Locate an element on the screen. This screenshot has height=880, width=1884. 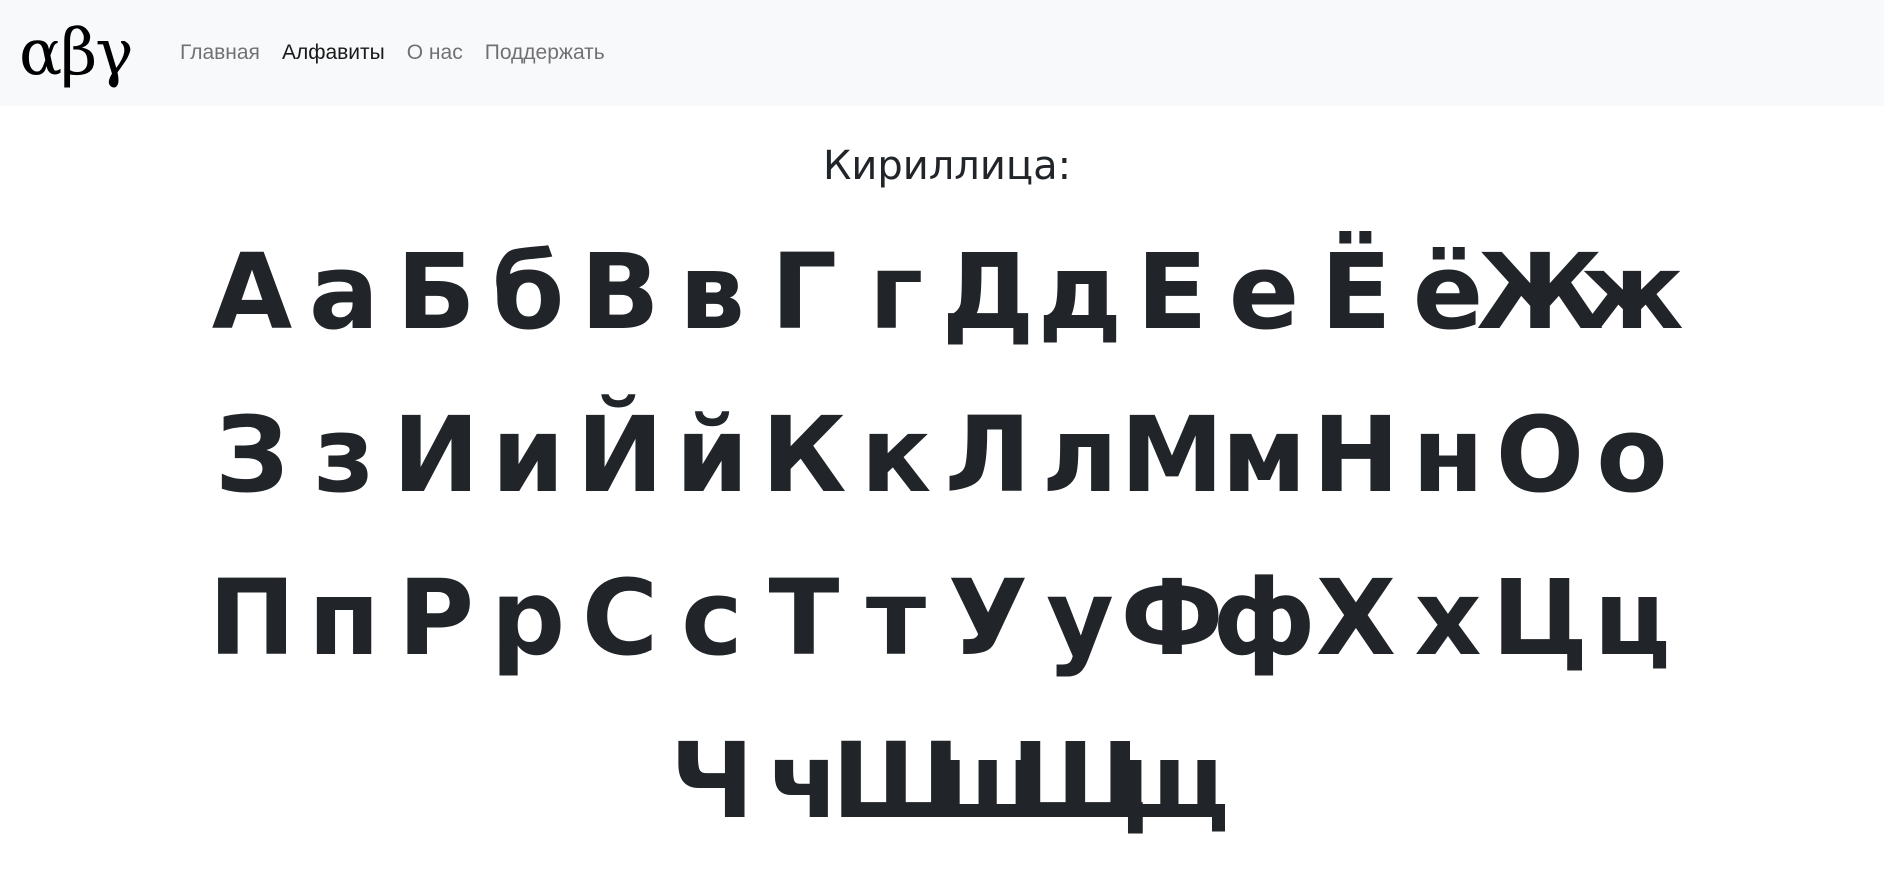
letter-card: А is located at coordinates (252, 291).